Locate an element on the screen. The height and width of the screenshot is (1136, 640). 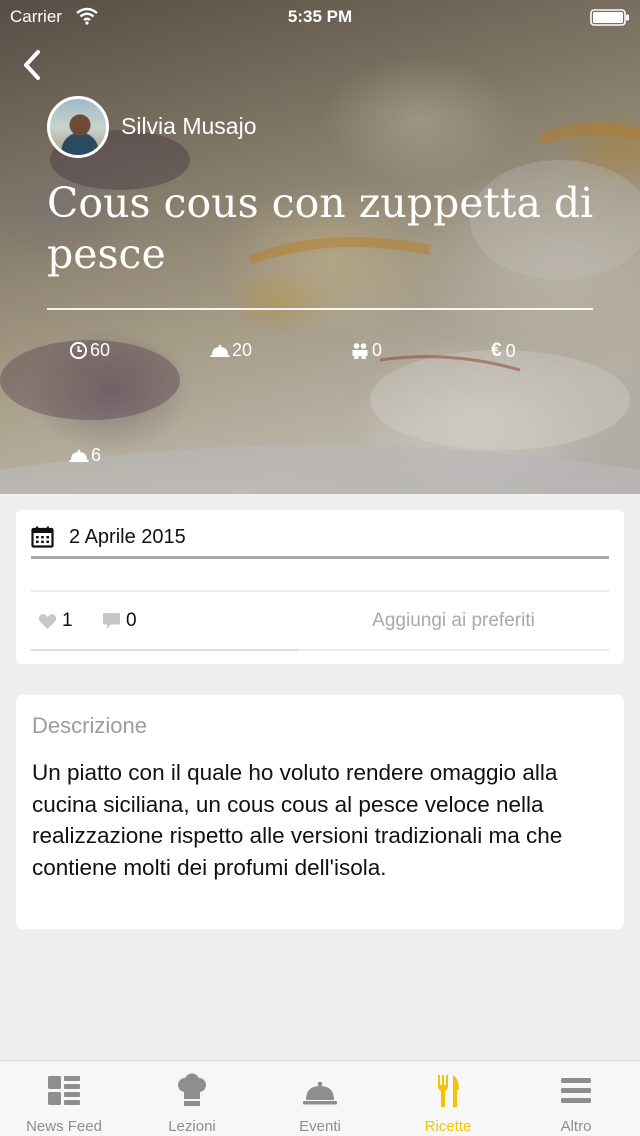
tab-lezioni: Lezioni is located at coordinates (192, 1098).